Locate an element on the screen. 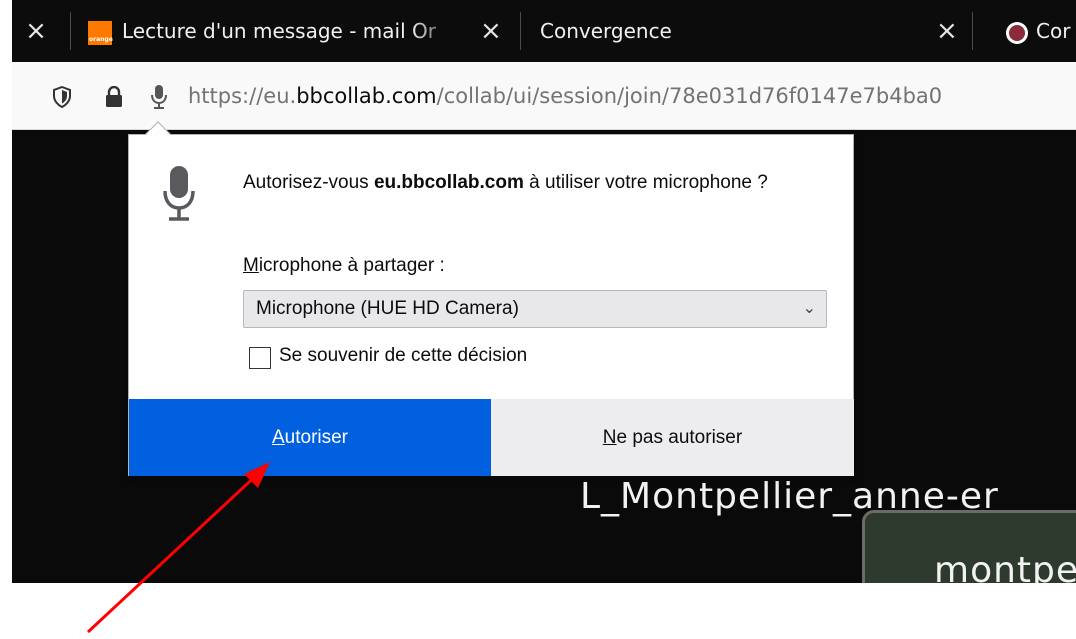 The image size is (1076, 639). site-favicon-icon is located at coordinates (1017, 33).